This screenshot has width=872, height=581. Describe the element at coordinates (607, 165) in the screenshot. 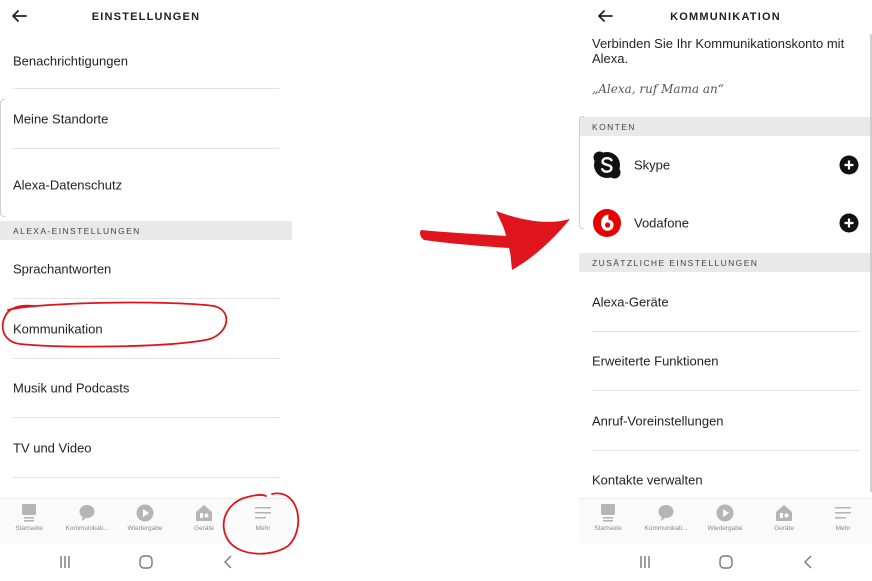

I see `skype-icon` at that location.